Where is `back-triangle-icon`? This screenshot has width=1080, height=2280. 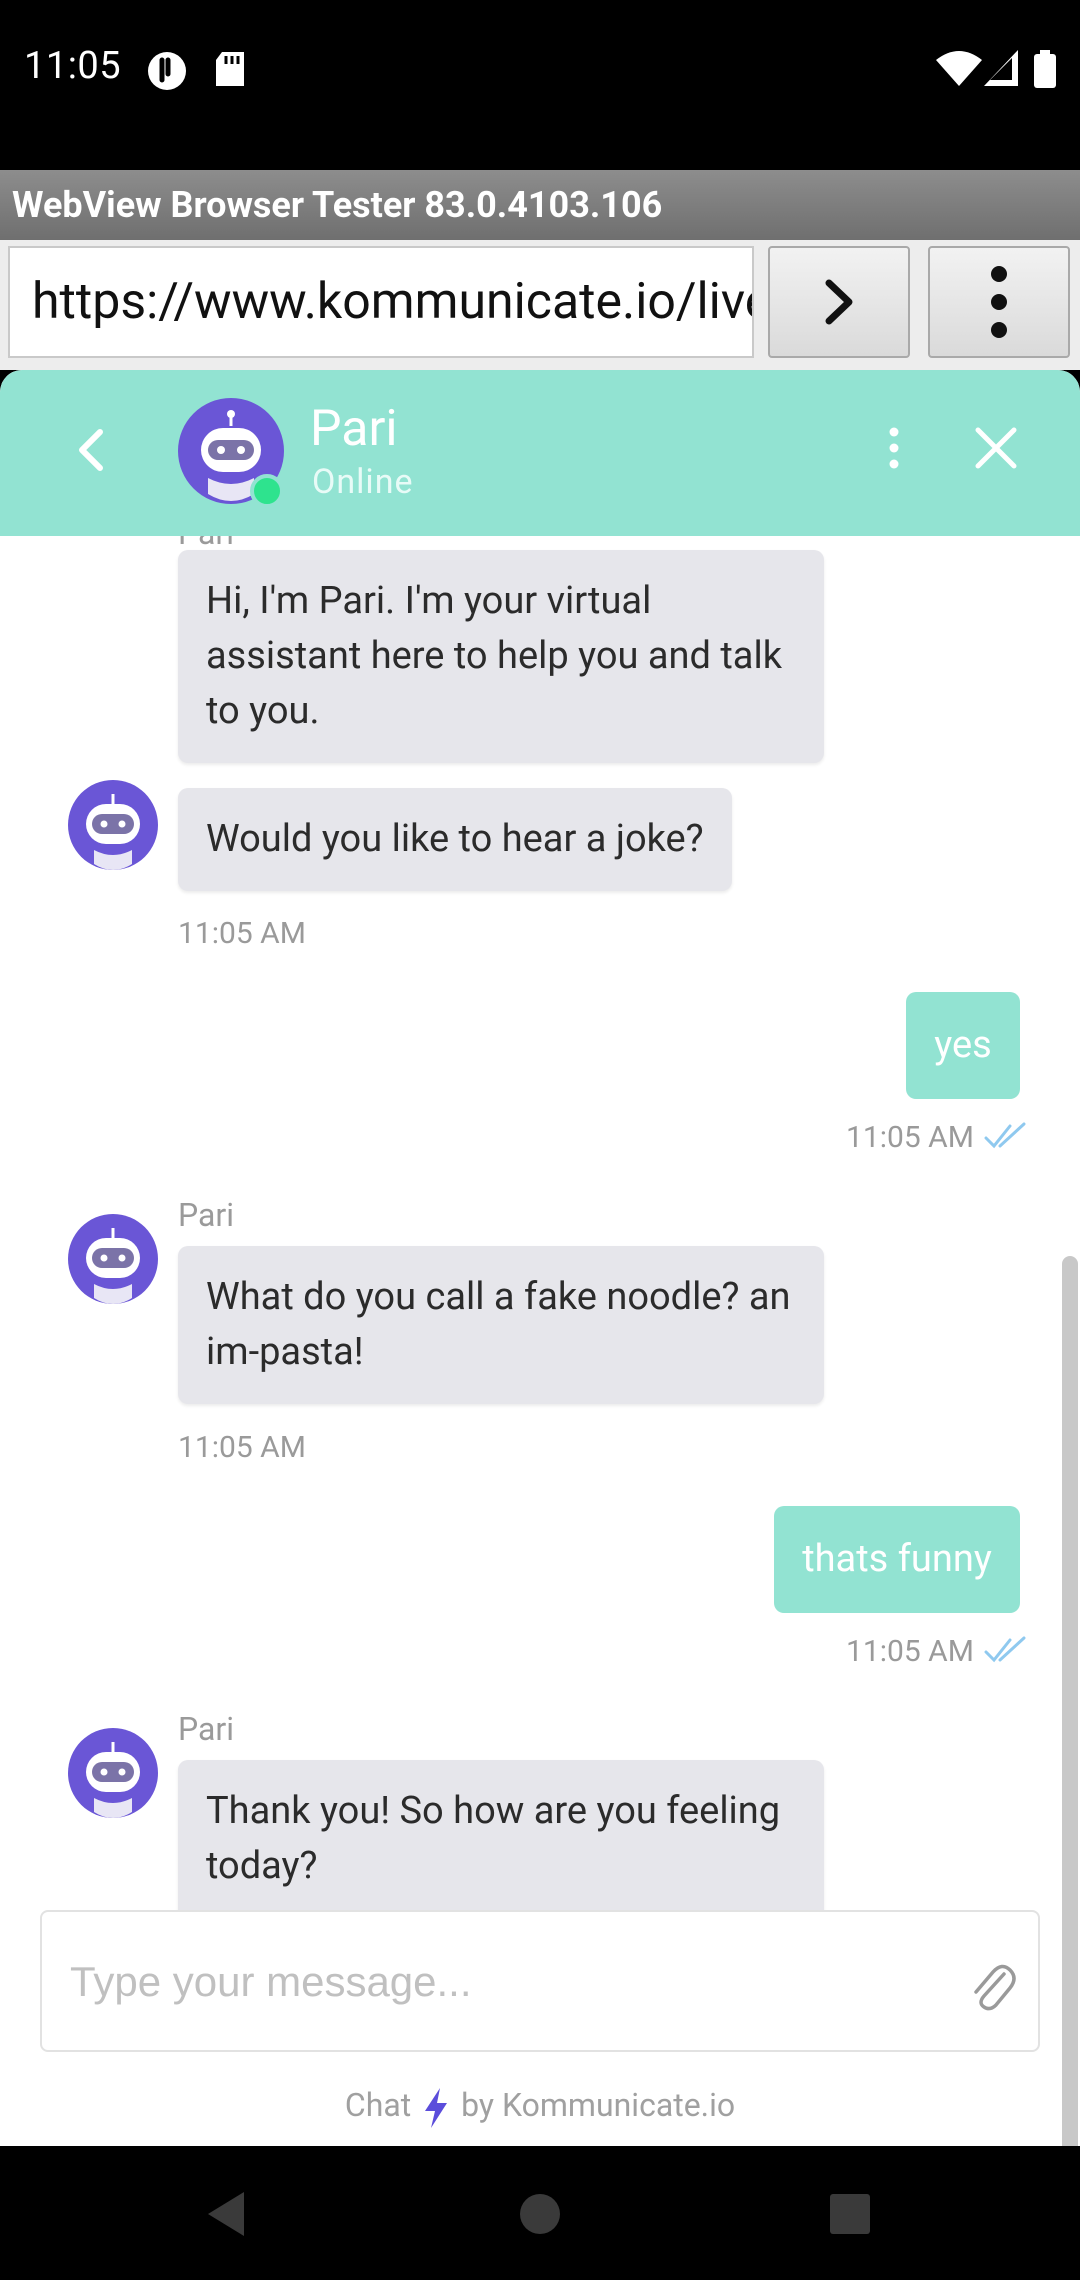
back-triangle-icon is located at coordinates (226, 2214).